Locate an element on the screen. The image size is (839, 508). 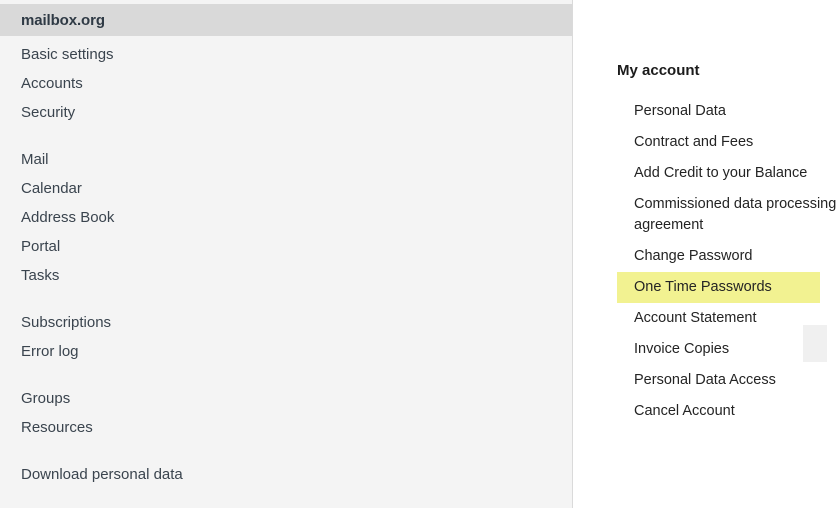
account-menu-item-label: Commissioned data processing agreement is located at coordinates (735, 214).